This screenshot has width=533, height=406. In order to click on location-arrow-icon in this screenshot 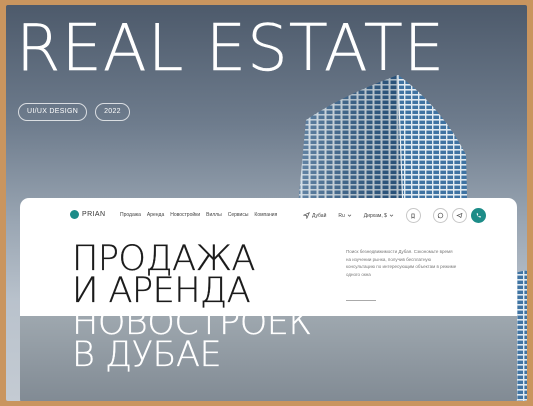, I will do `click(306, 215)`.